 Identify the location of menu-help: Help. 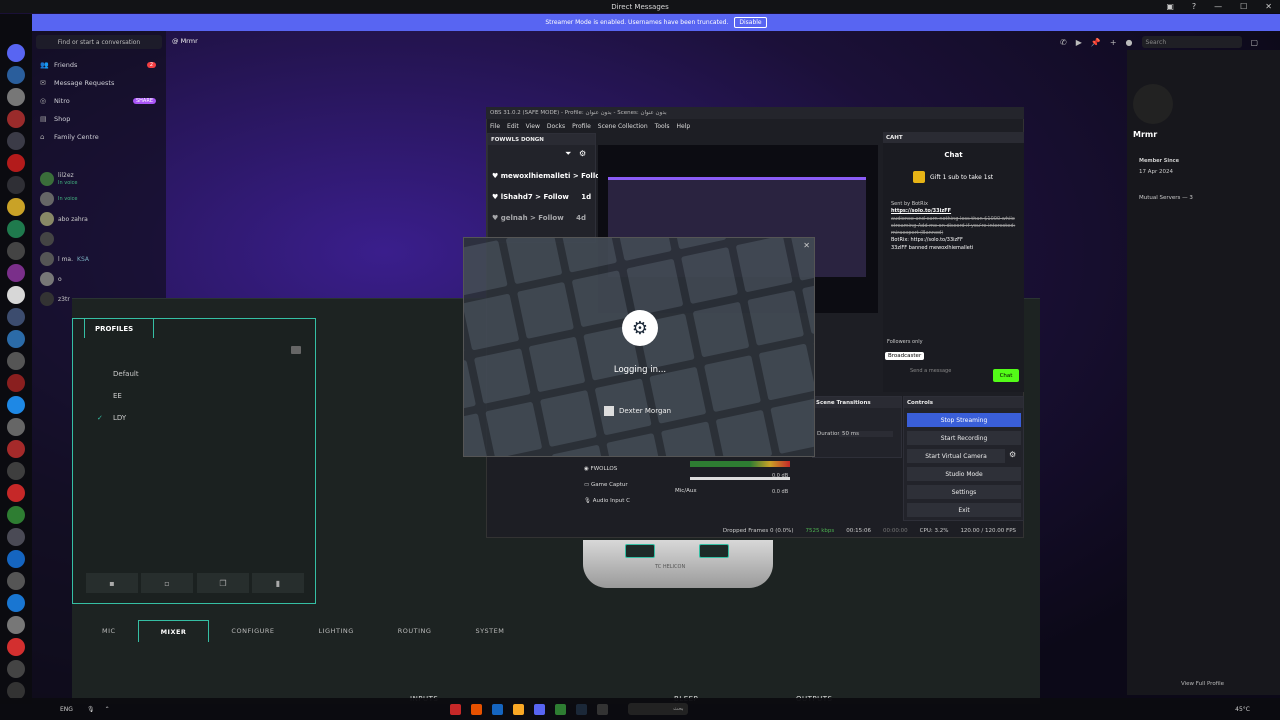
(683, 126).